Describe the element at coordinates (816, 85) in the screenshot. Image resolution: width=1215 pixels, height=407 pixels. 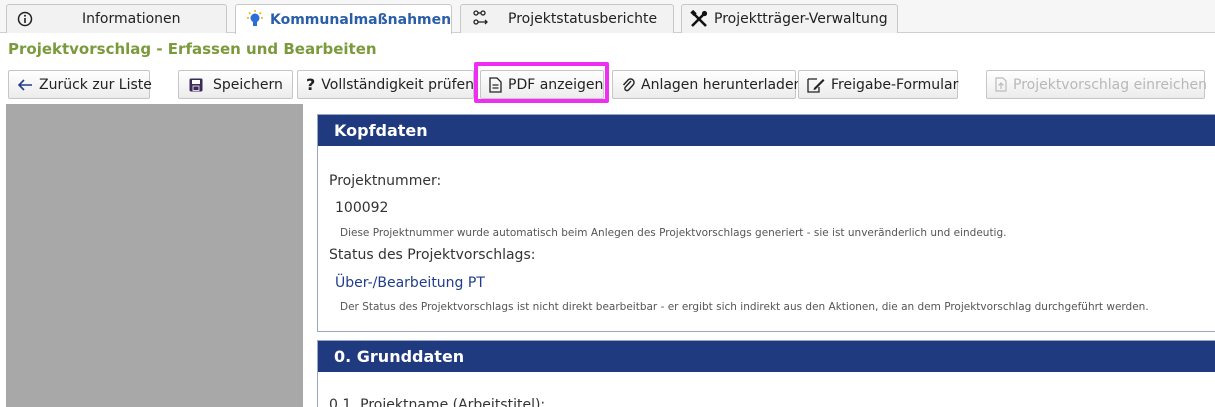
I see `signature-icon` at that location.